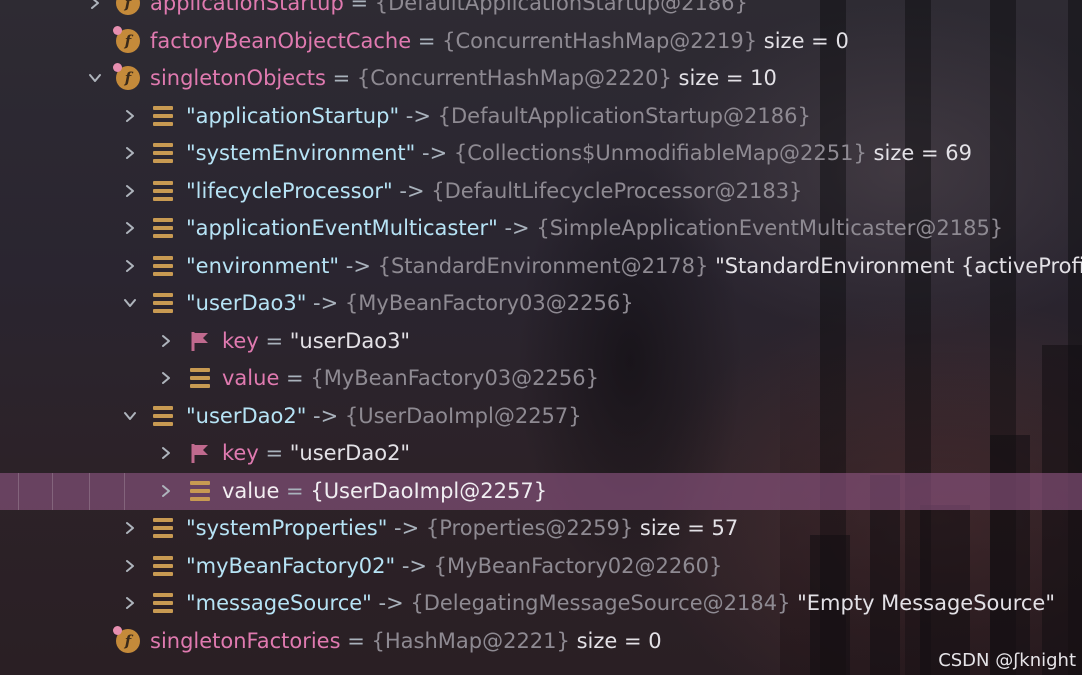  What do you see at coordinates (529, 528) in the screenshot?
I see `variable-ref: {Properties@2259}` at bounding box center [529, 528].